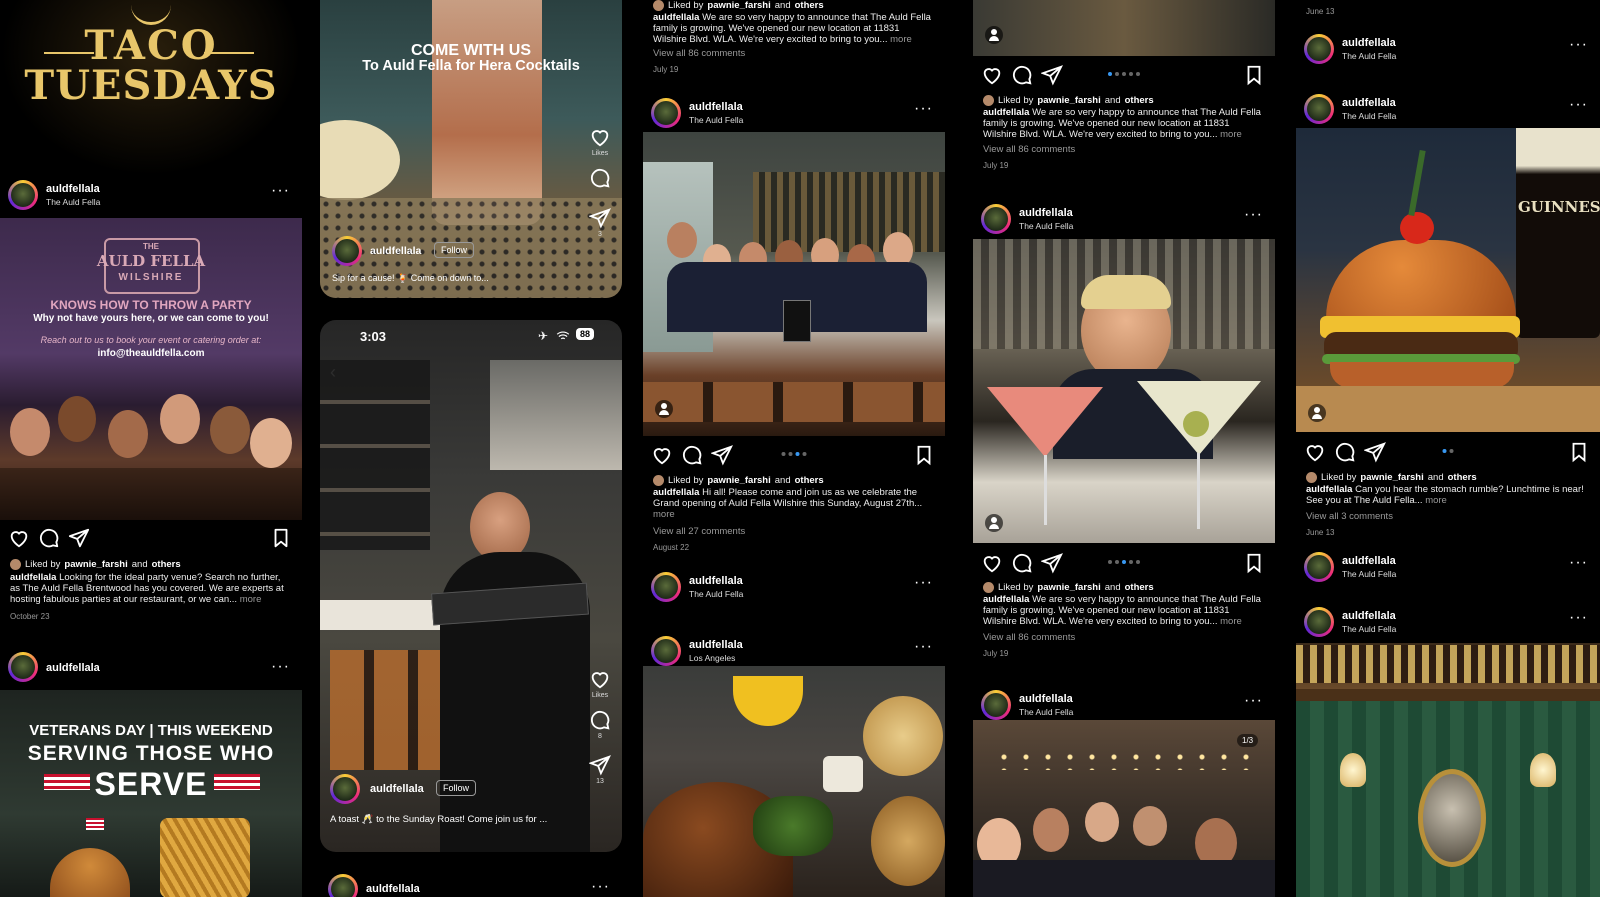 Image resolution: width=1600 pixels, height=897 pixels. What do you see at coordinates (151, 88) in the screenshot?
I see `taco-tuesdays-image: TACO TUESDAYS` at bounding box center [151, 88].